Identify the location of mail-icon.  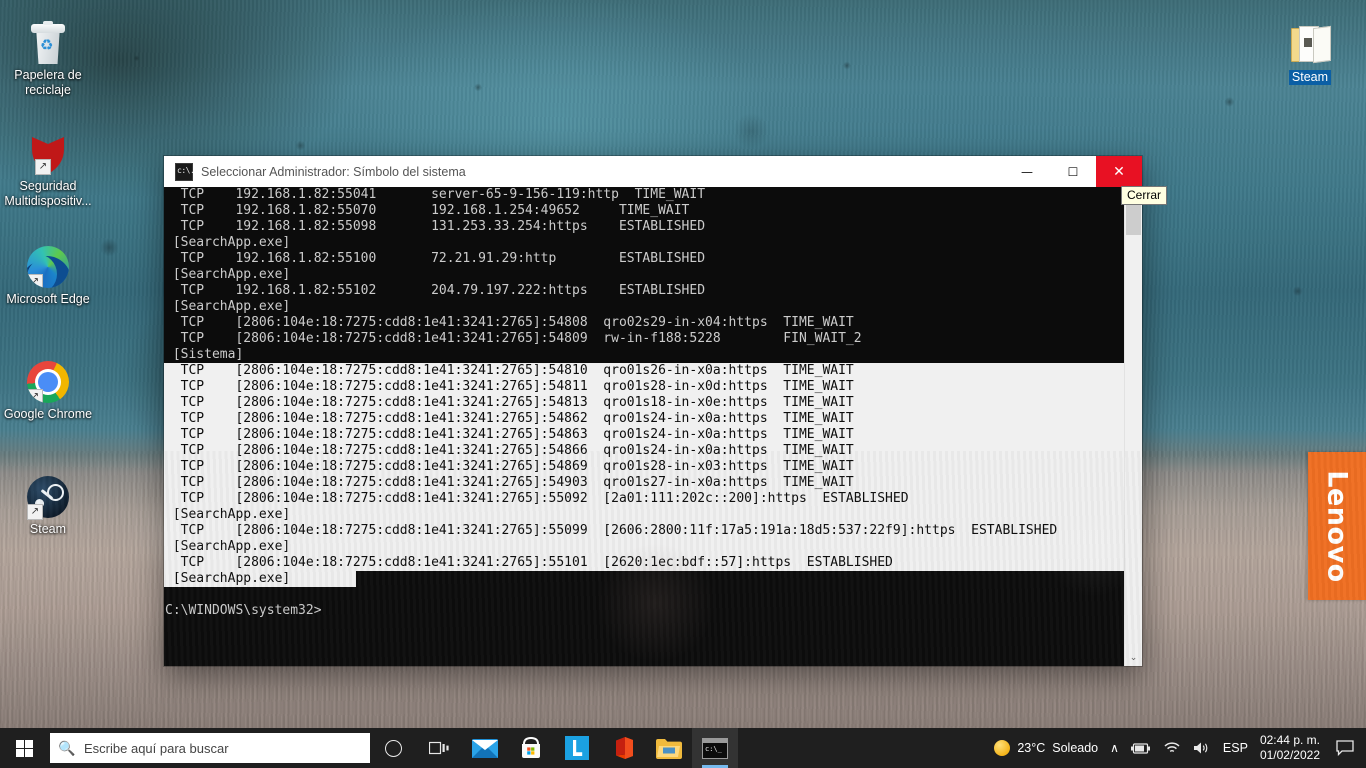
(485, 748).